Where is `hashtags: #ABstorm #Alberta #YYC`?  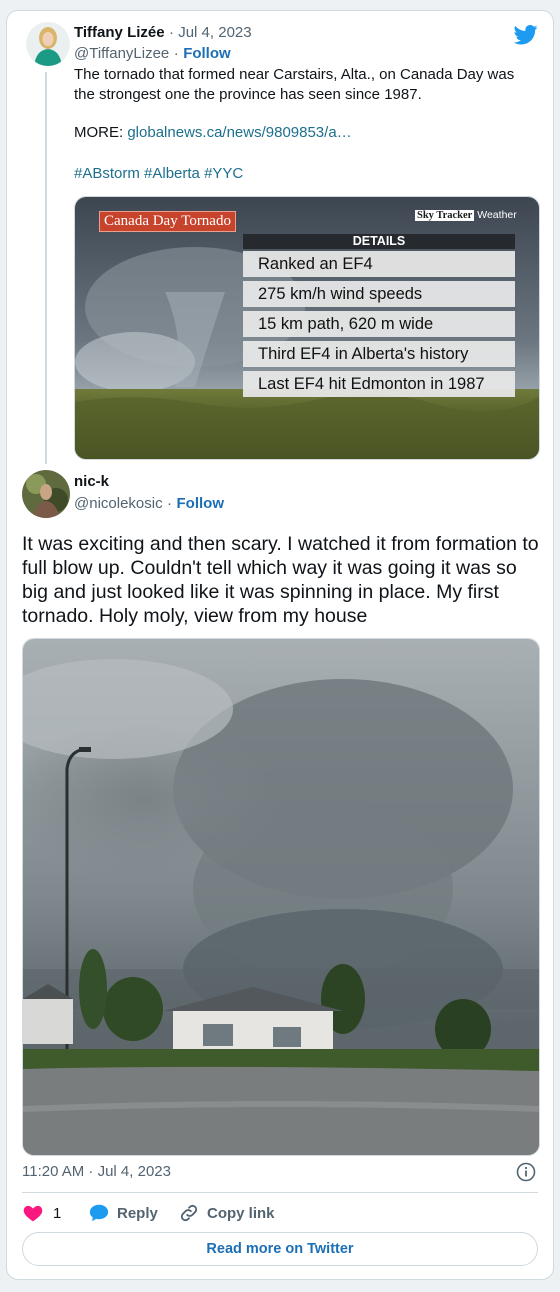 hashtags: #ABstorm #Alberta #YYC is located at coordinates (158, 173).